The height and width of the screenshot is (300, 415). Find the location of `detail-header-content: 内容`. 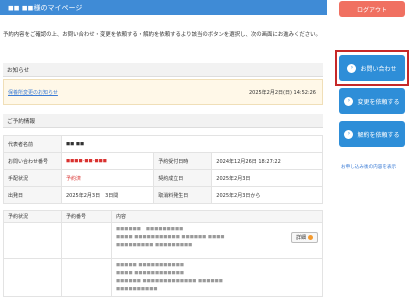

detail-header-content: 内容 is located at coordinates (217, 216).